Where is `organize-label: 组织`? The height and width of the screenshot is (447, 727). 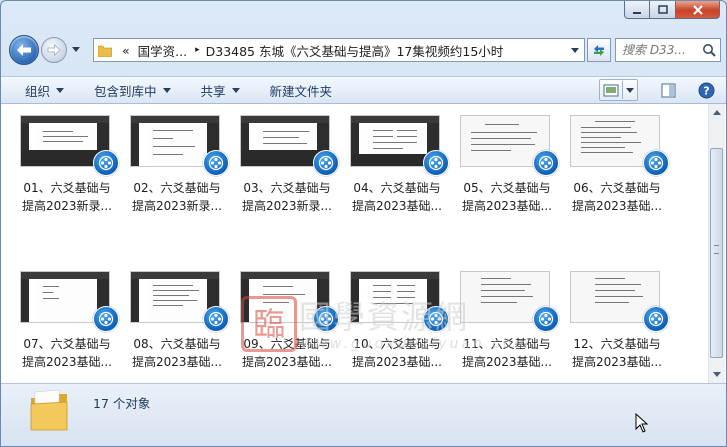
organize-label: 组织 is located at coordinates (38, 91).